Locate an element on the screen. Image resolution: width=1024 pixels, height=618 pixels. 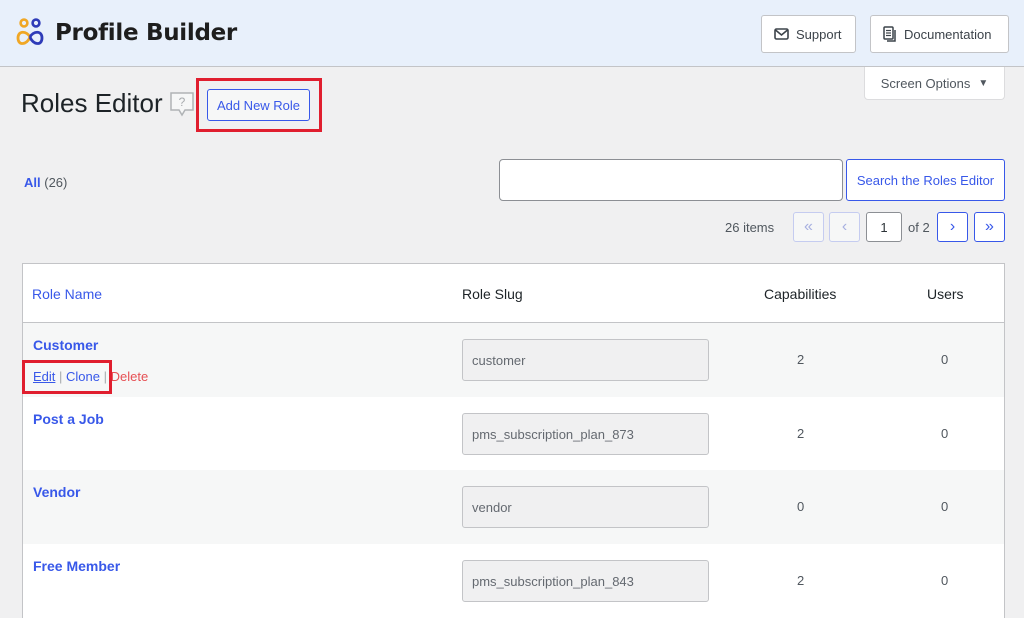
documentation-label: Documentation is located at coordinates (948, 34).